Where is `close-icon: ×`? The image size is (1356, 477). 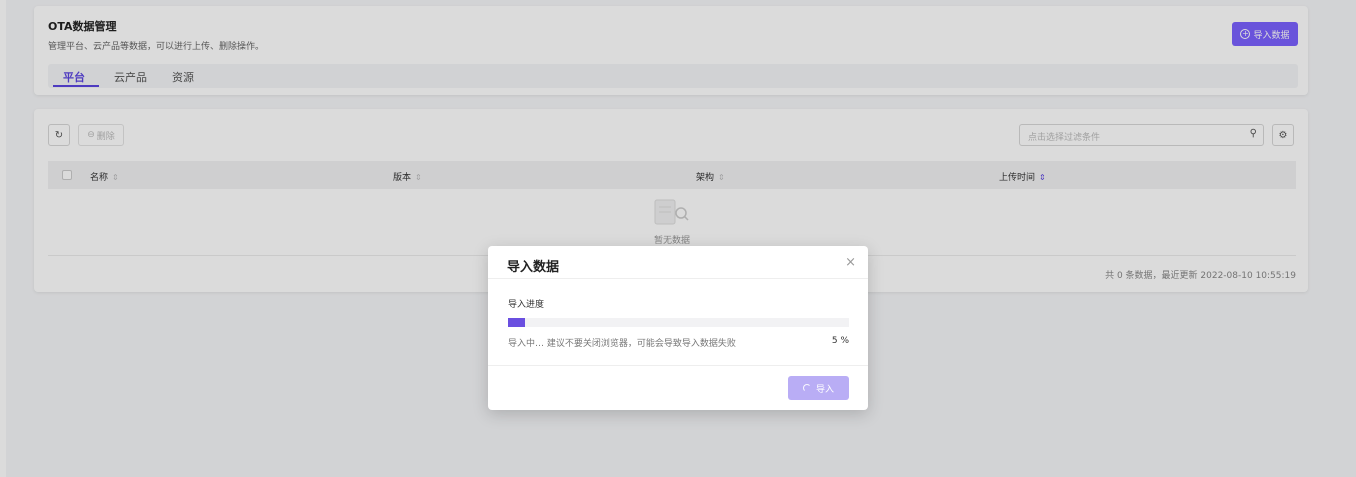 close-icon: × is located at coordinates (850, 262).